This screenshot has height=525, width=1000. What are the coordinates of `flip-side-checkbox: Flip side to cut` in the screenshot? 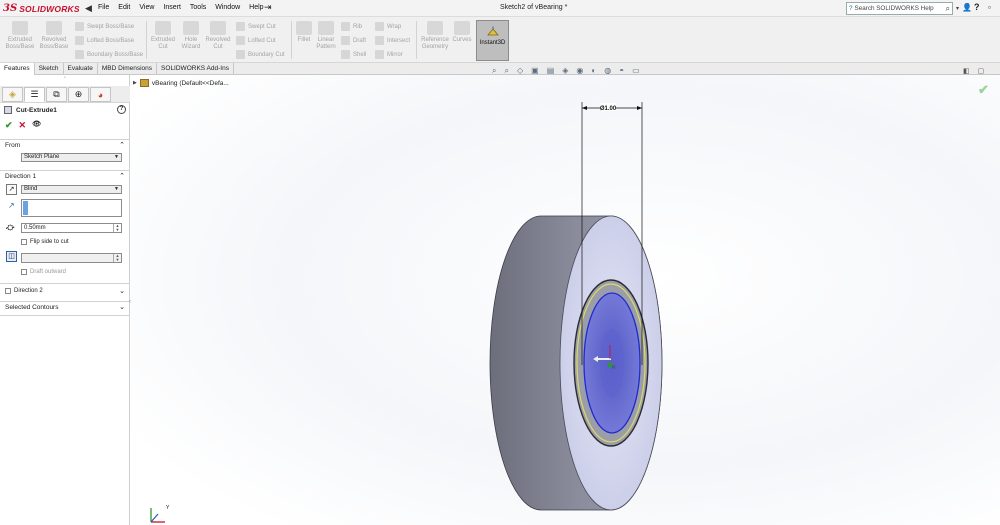 It's located at (45, 242).